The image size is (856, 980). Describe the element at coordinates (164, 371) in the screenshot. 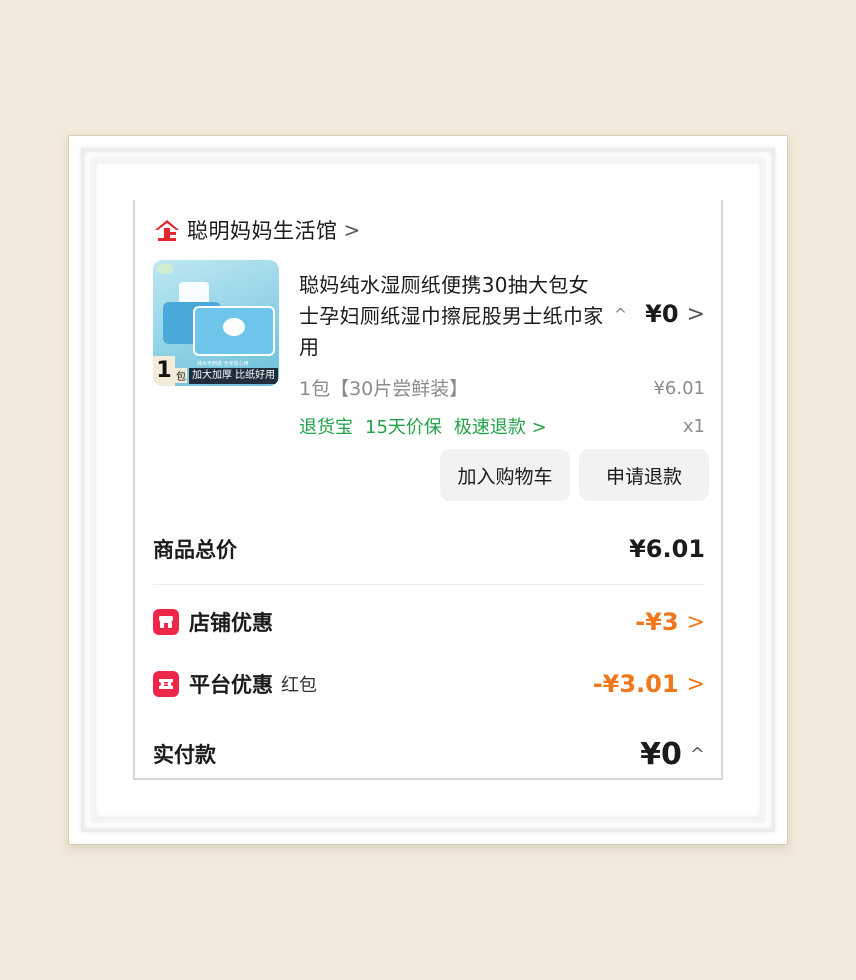

I see `pack-count-badge: 1` at that location.